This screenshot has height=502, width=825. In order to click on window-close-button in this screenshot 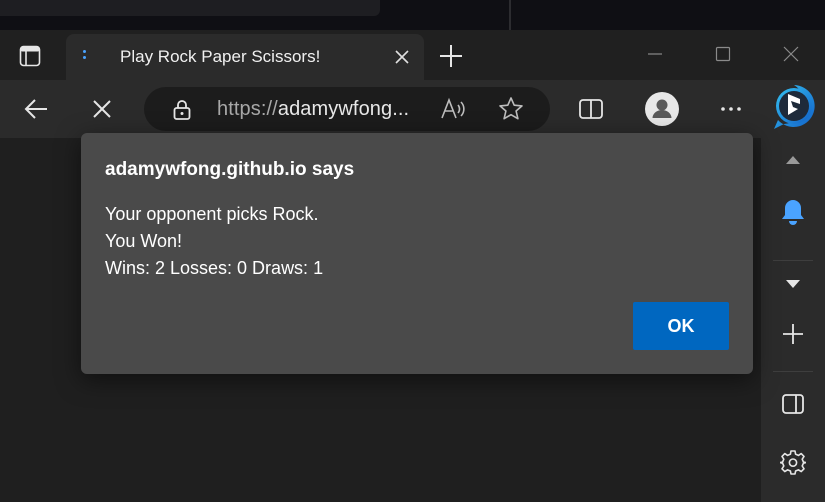, I will do `click(791, 54)`.